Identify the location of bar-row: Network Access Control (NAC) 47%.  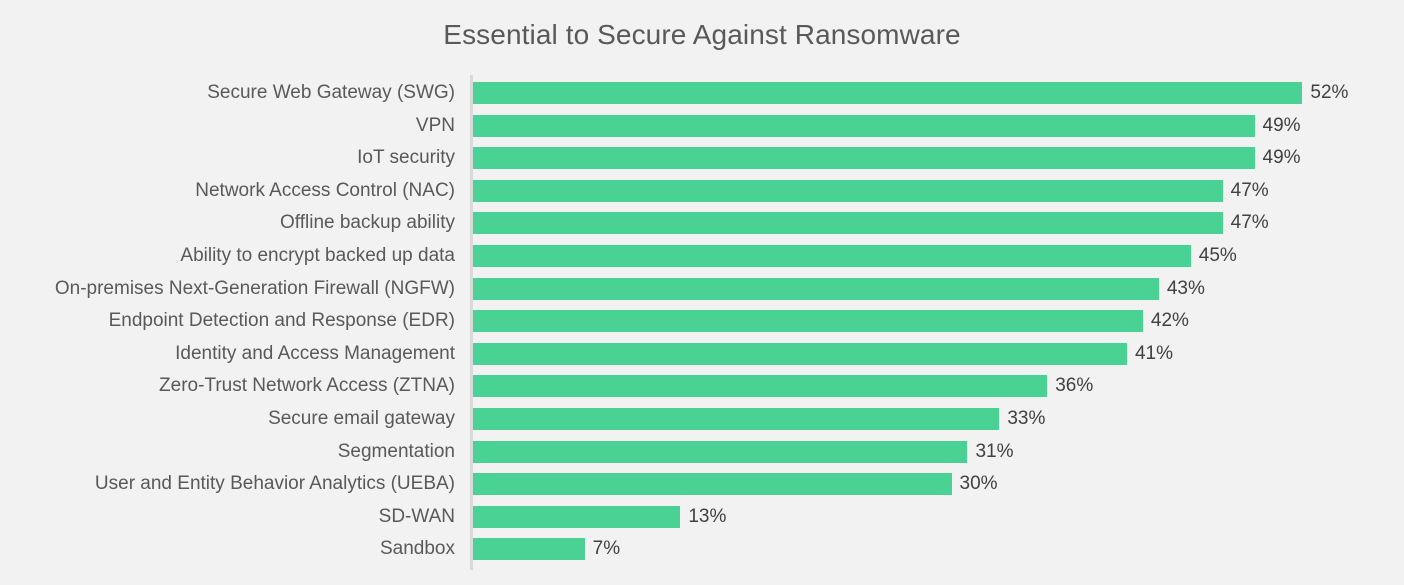
(702, 191).